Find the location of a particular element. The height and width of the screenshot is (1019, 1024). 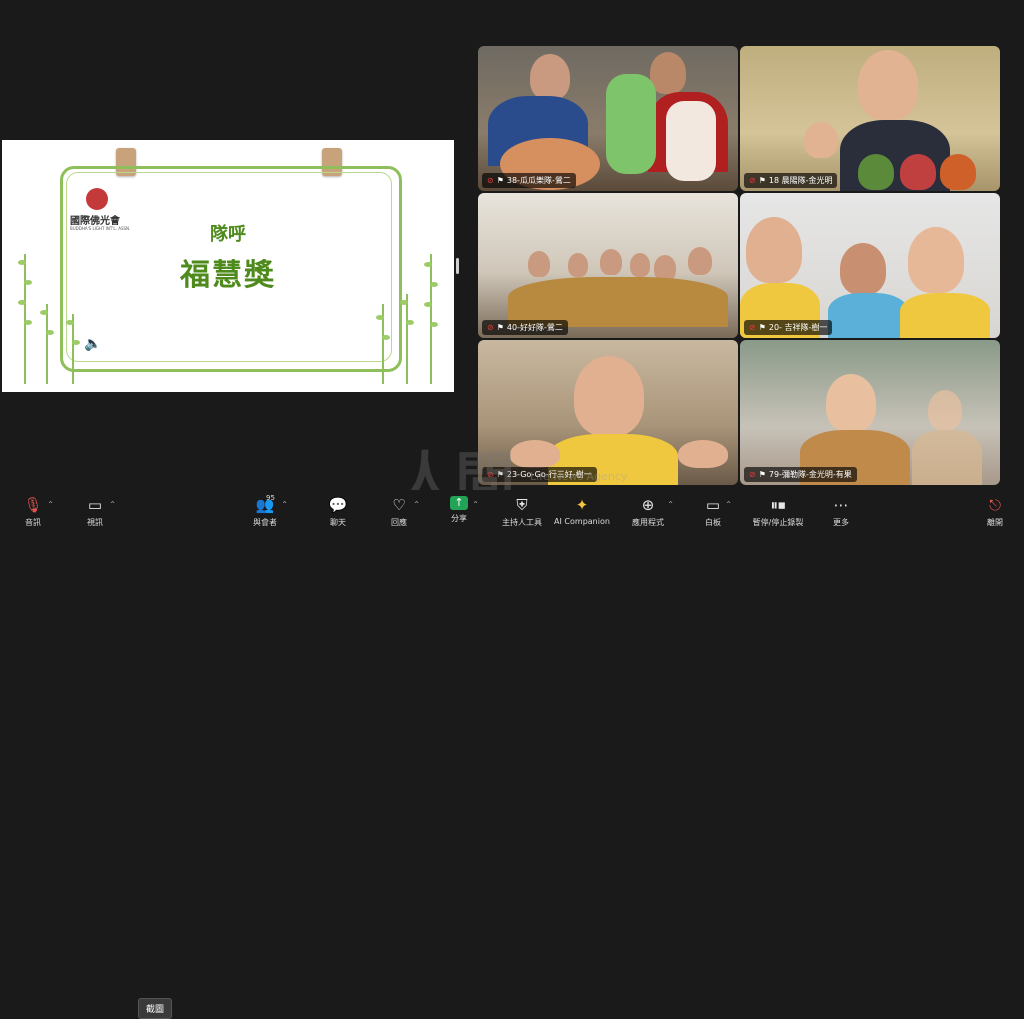

split-view-handle is located at coordinates (457, 266).